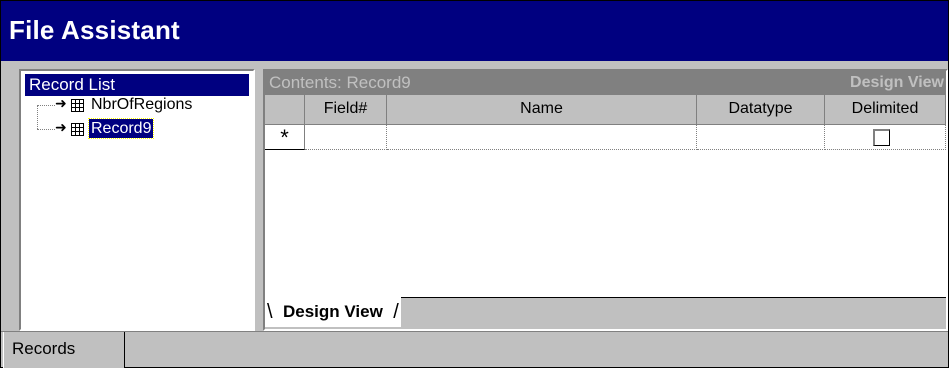 This screenshot has width=949, height=368. Describe the element at coordinates (885, 110) in the screenshot. I see `column-header-delimited: Delimited` at that location.